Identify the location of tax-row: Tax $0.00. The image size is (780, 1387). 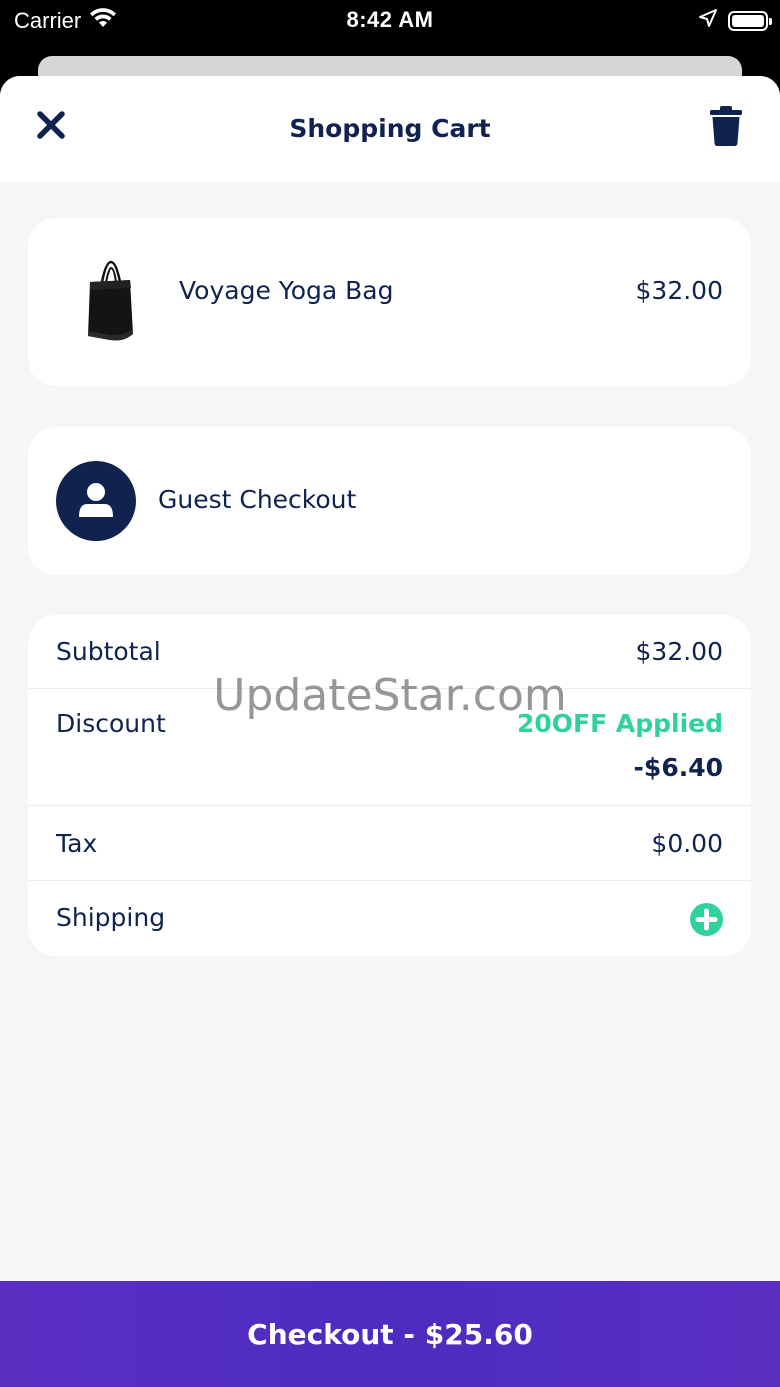
(389, 843).